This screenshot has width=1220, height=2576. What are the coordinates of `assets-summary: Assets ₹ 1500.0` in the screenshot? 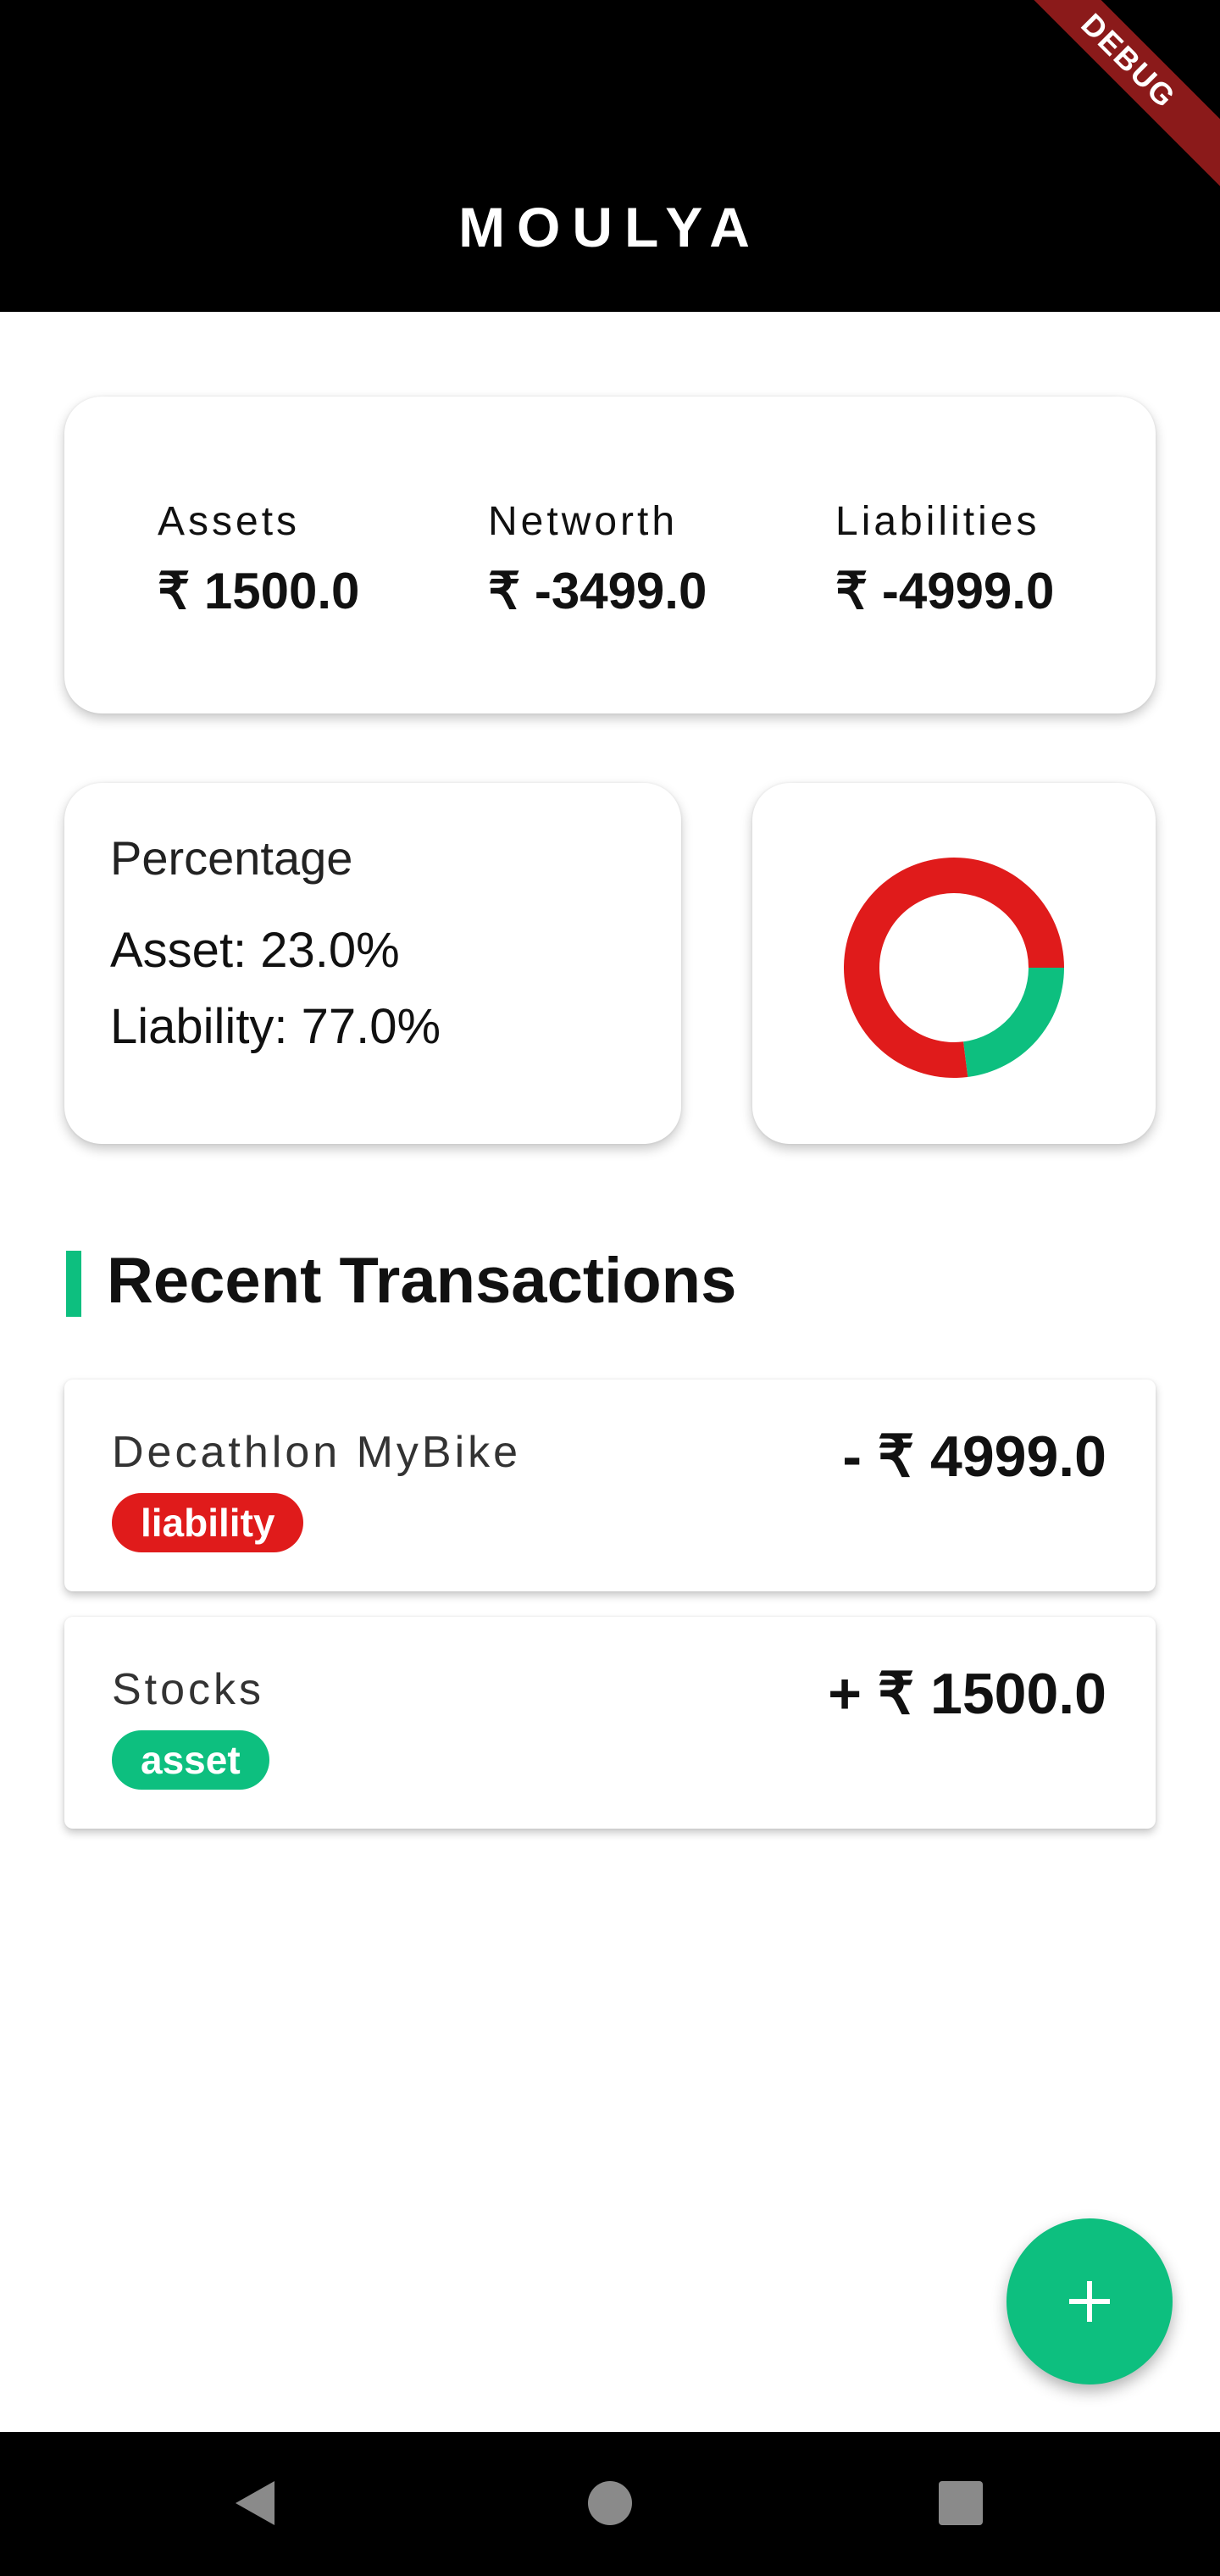 It's located at (258, 559).